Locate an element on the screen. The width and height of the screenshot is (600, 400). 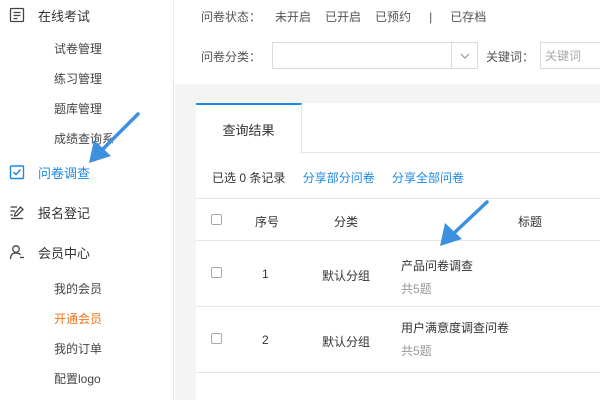
column-header-category: 分类 is located at coordinates (346, 222).